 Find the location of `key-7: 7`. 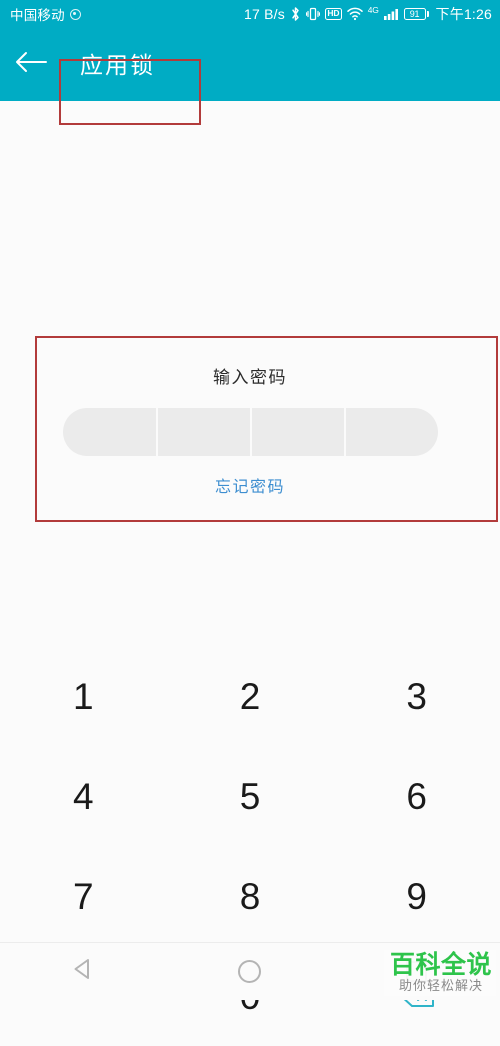

key-7: 7 is located at coordinates (83, 896).